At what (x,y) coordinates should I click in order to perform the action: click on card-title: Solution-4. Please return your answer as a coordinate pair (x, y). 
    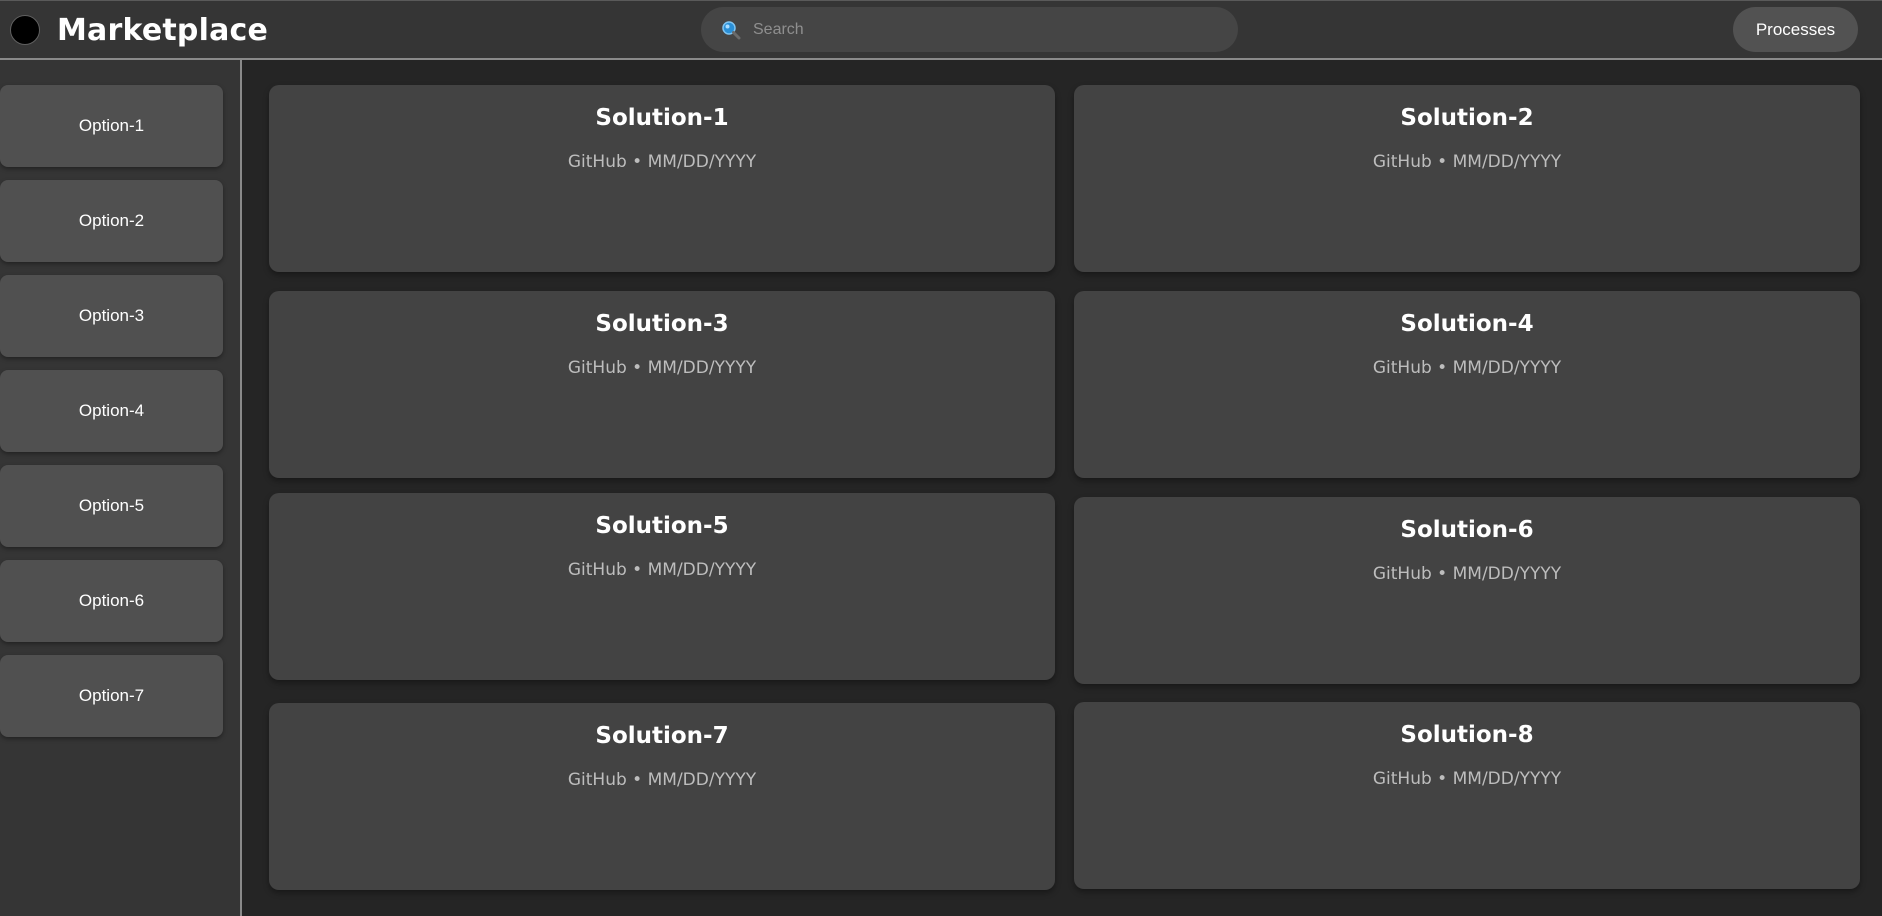
    Looking at the image, I should click on (1467, 324).